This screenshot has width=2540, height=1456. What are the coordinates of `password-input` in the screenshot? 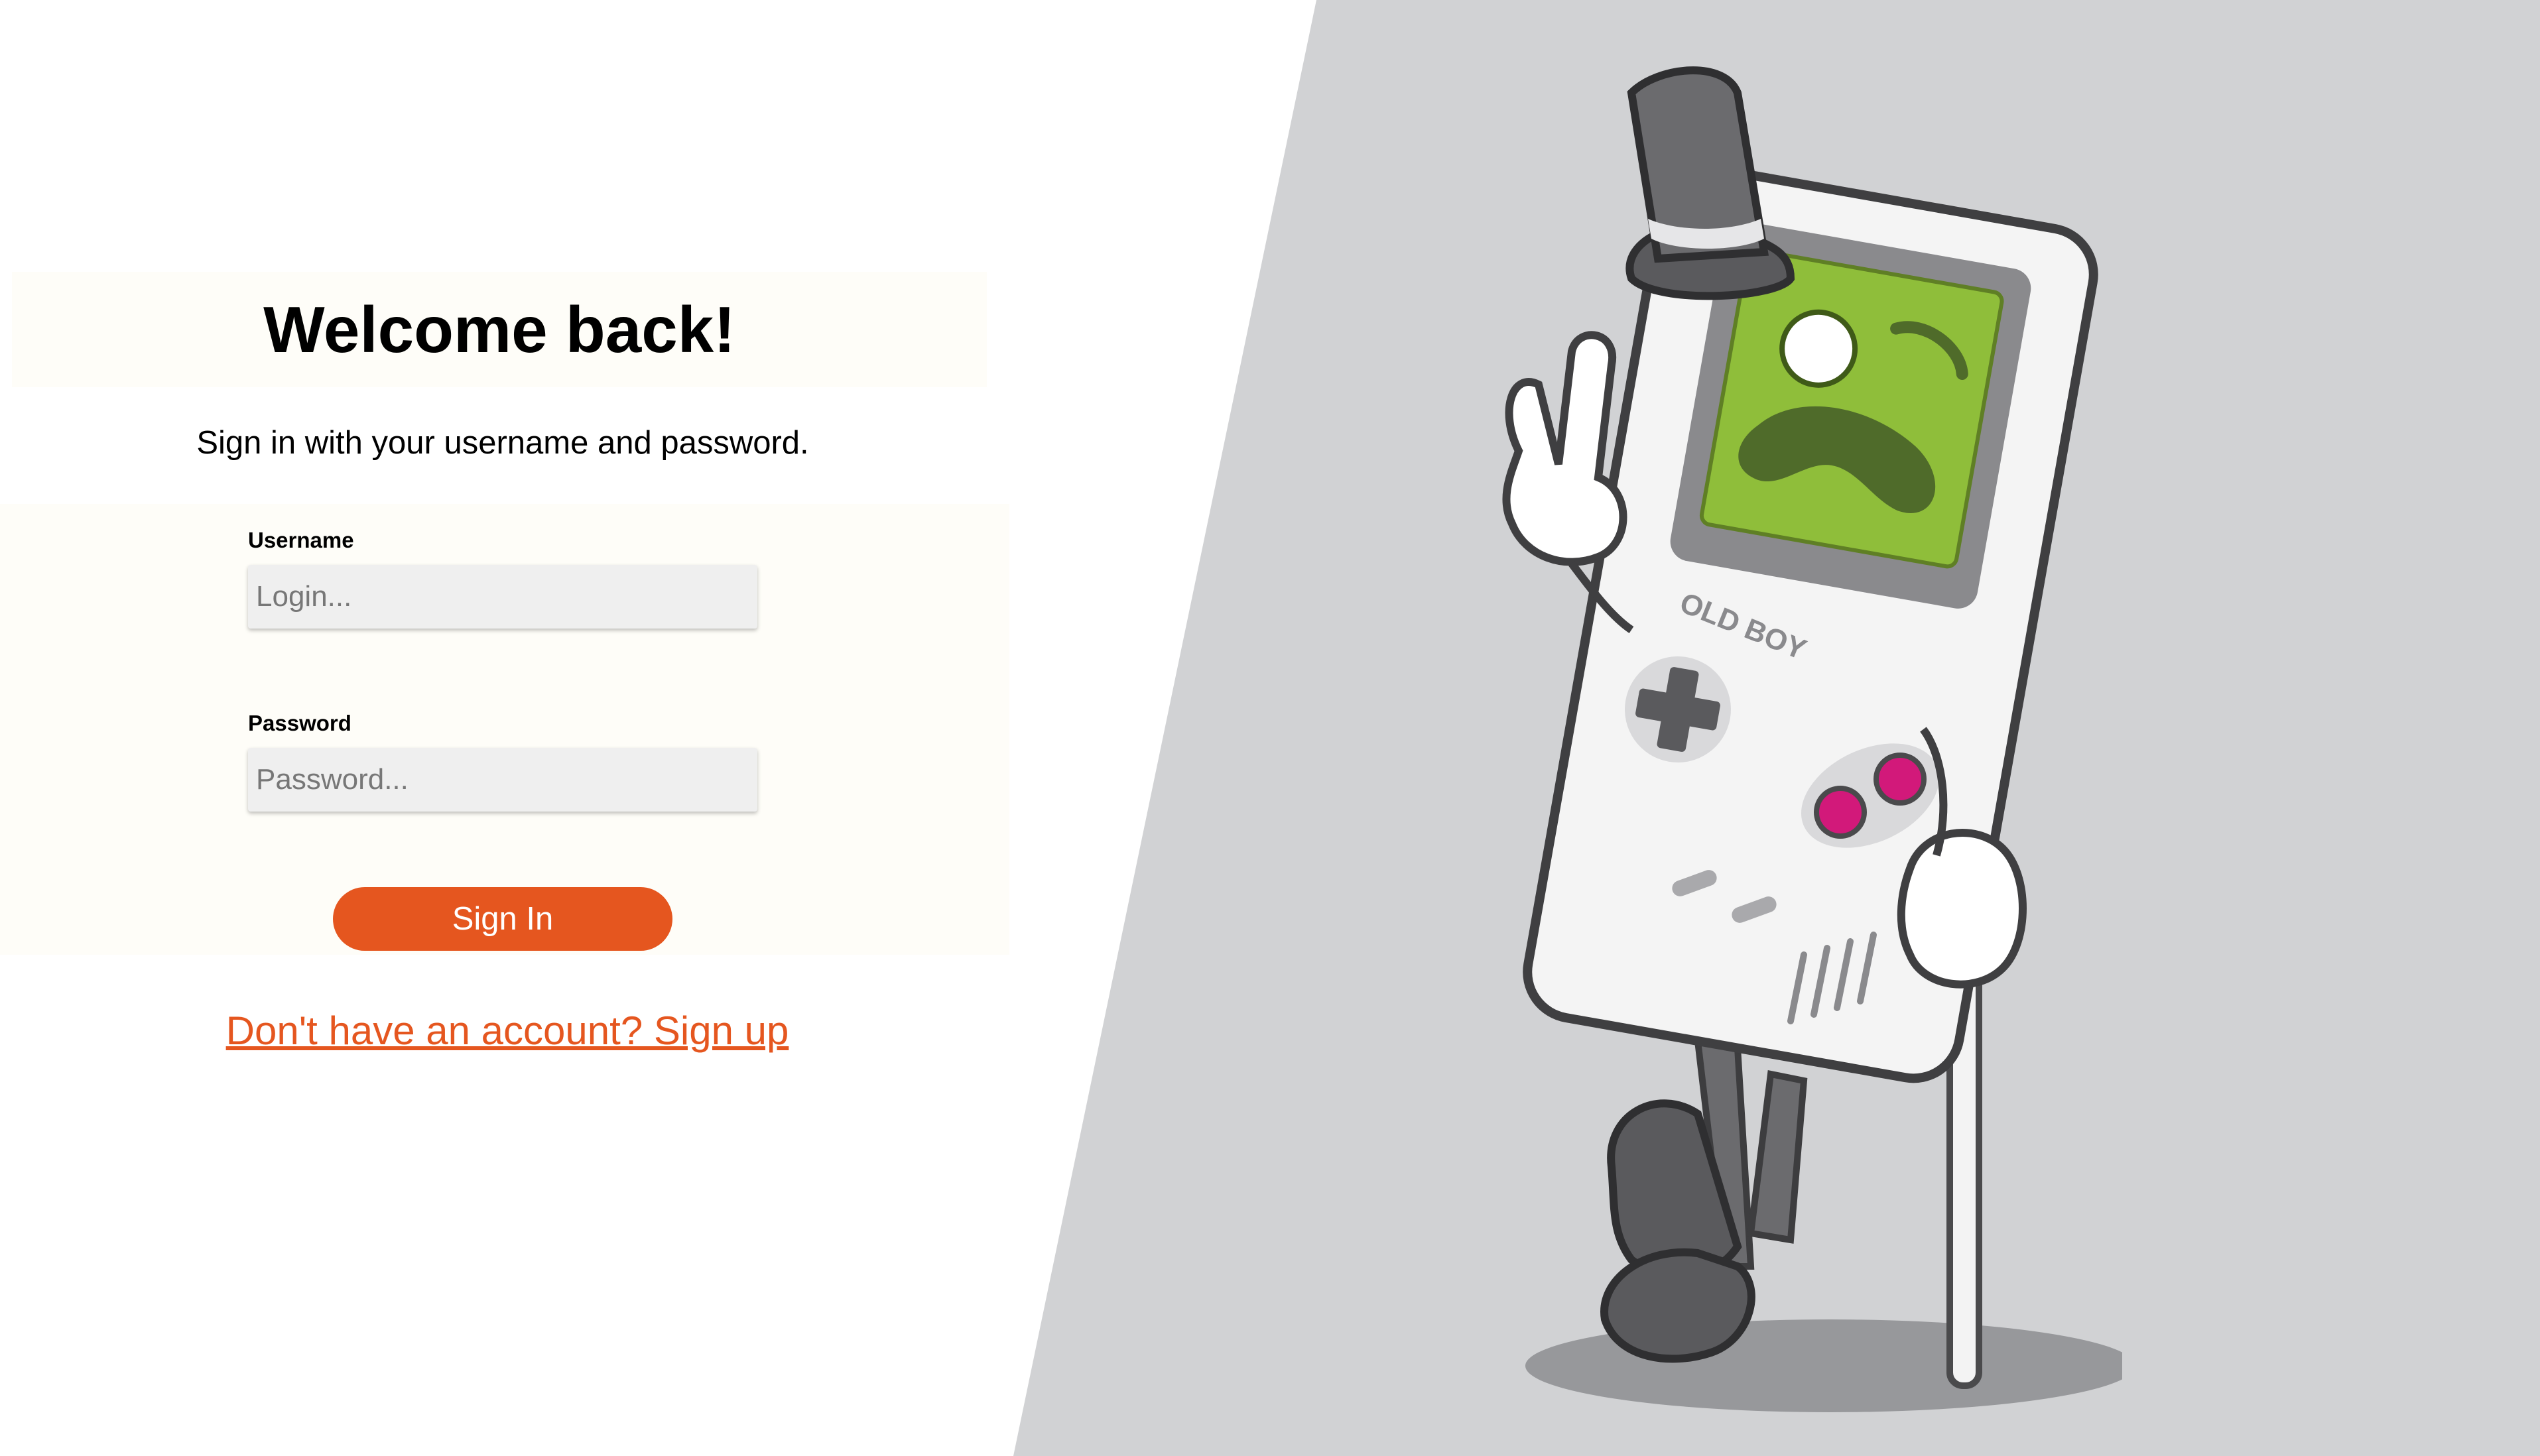 It's located at (502, 780).